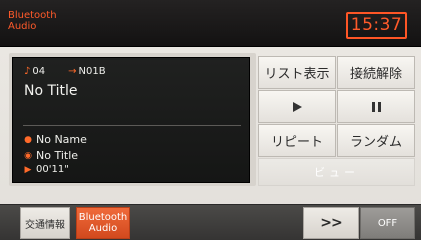  What do you see at coordinates (28, 139) in the screenshot?
I see `person-icon: ●` at bounding box center [28, 139].